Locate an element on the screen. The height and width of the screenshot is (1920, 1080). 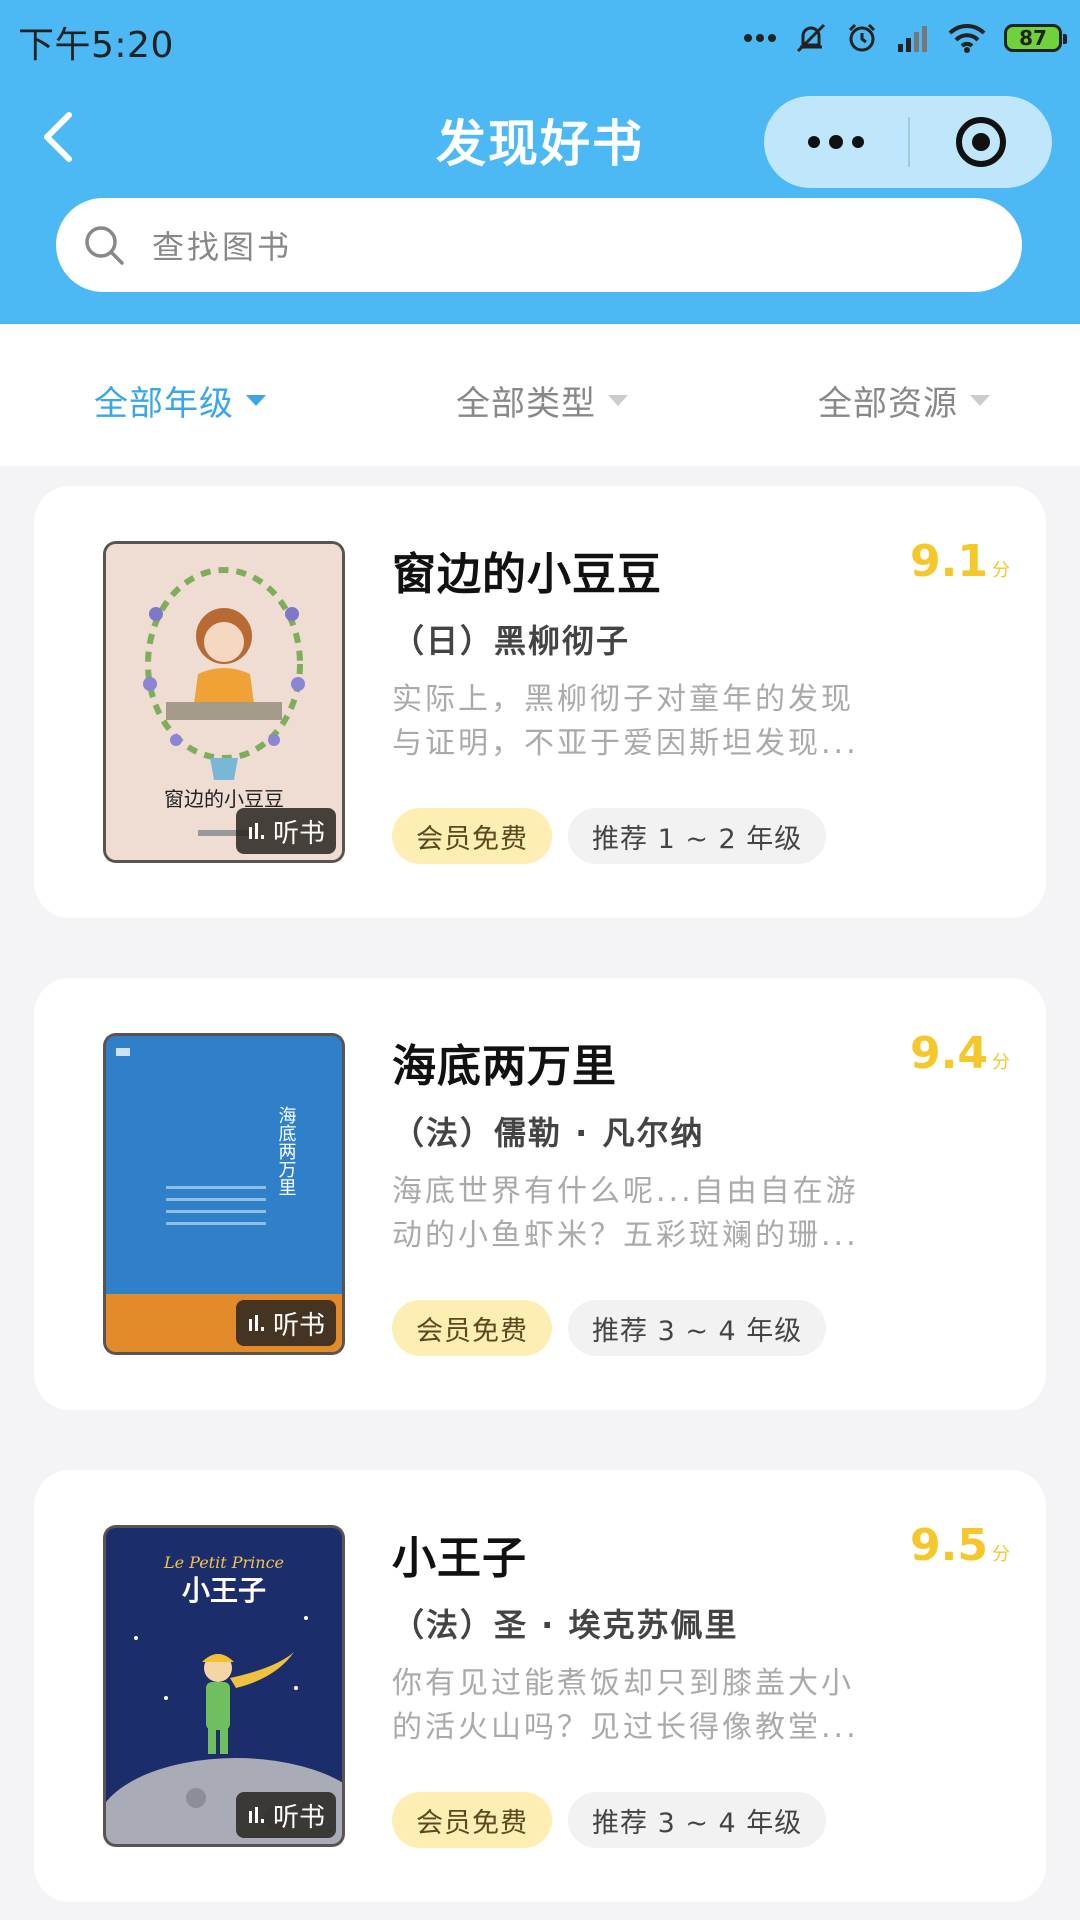
search-input: 查找图书 is located at coordinates (539, 245).